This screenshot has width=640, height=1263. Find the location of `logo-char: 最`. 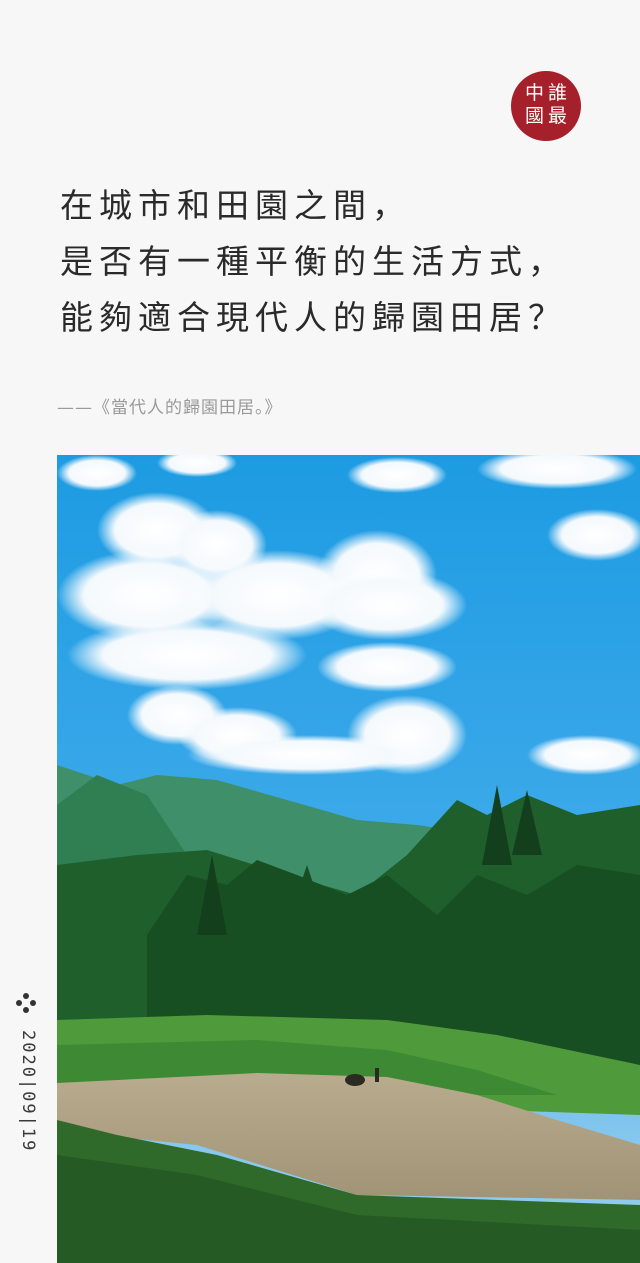

logo-char: 最 is located at coordinates (557, 116).